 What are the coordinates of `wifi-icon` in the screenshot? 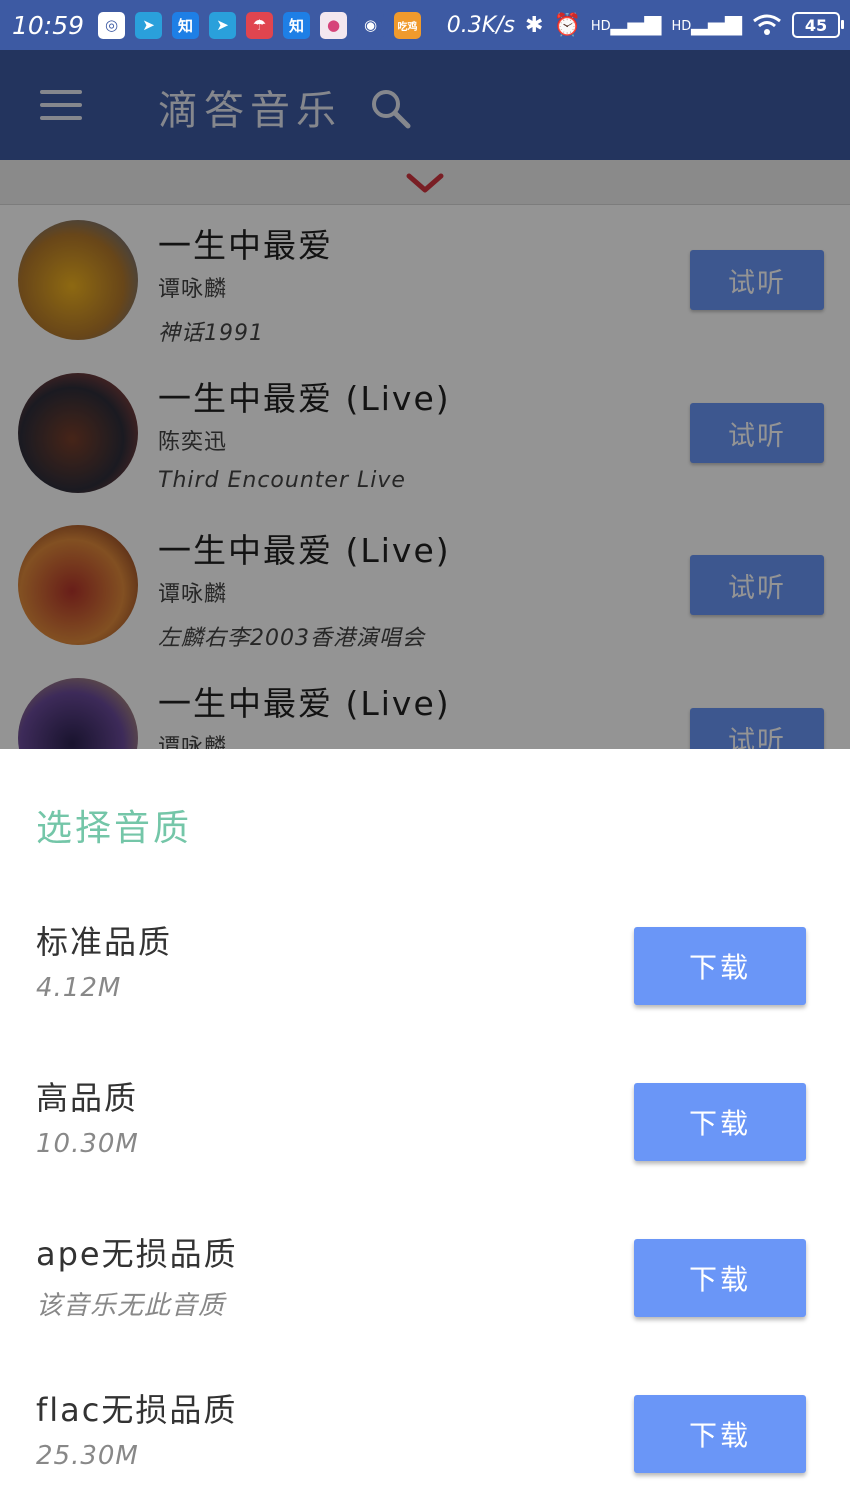 It's located at (767, 24).